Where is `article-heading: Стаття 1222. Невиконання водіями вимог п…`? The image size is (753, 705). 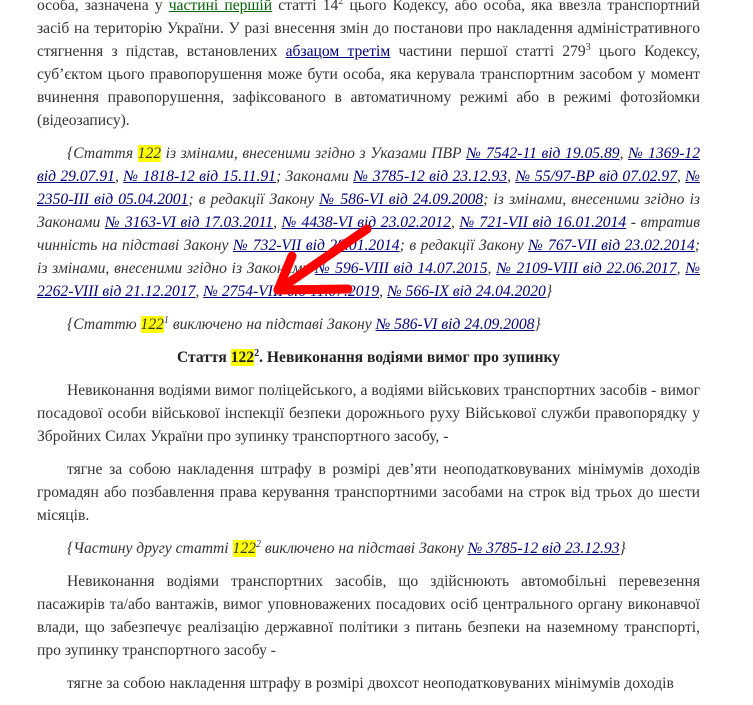
article-heading: Стаття 1222. Невиконання водіями вимог п… is located at coordinates (368, 357).